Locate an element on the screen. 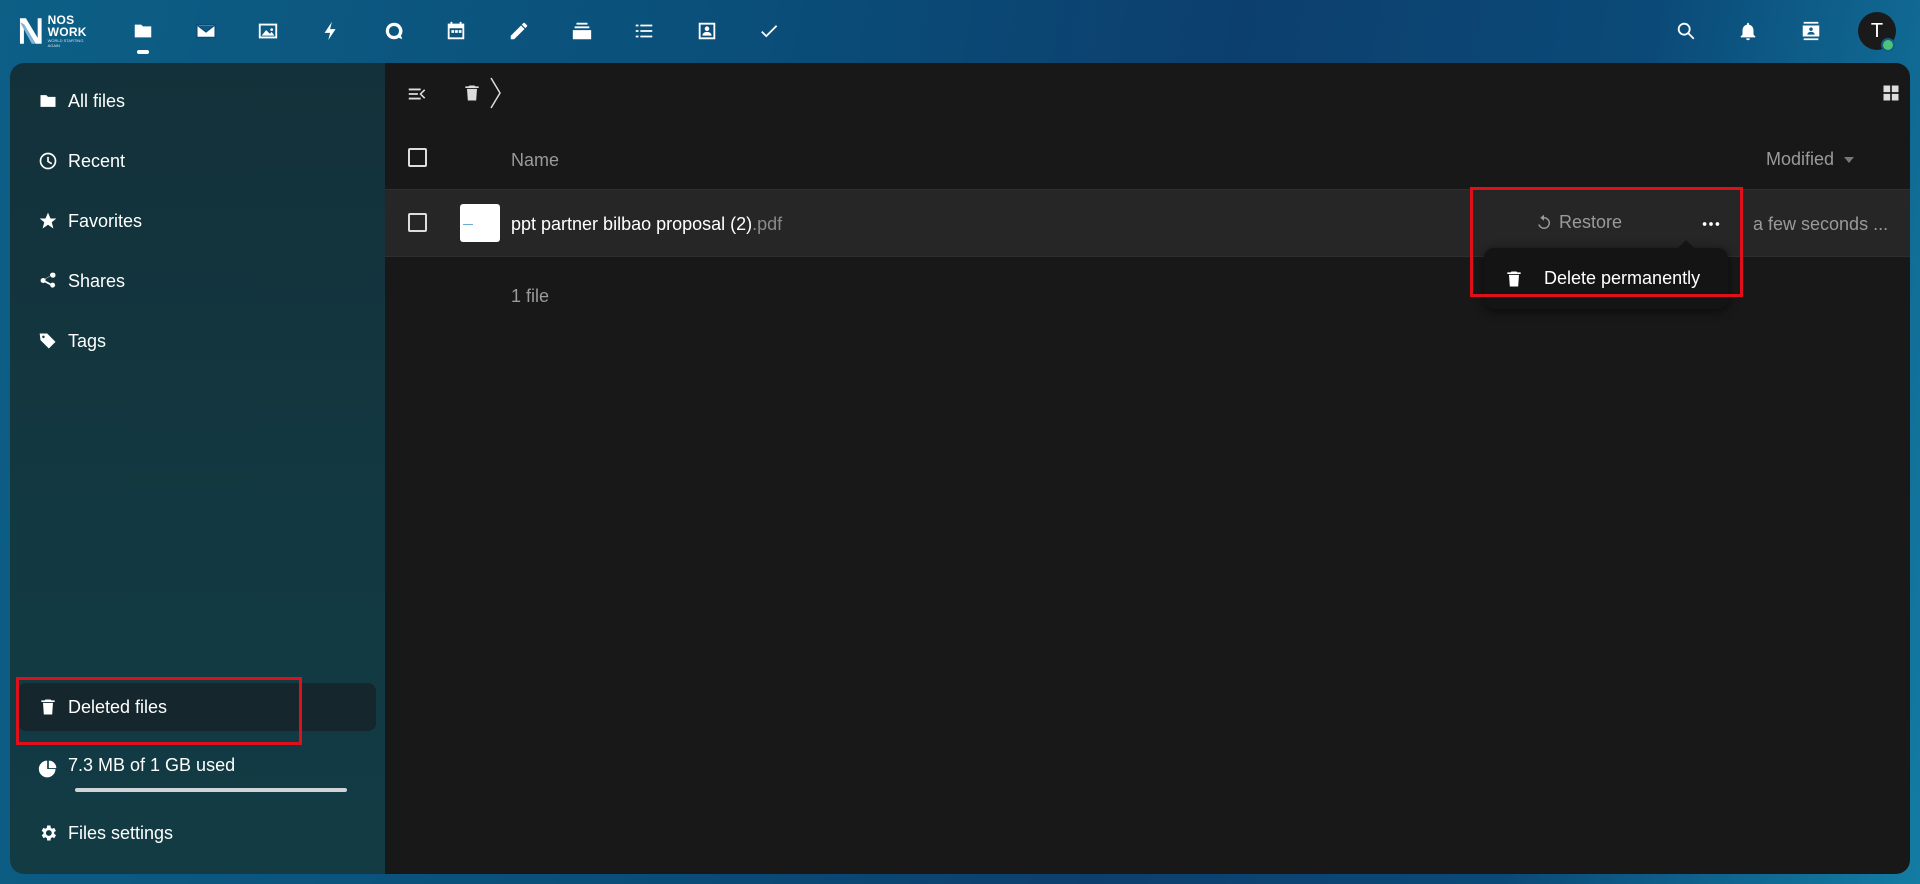  file-basename: ppt partner bilbao proposal (2) is located at coordinates (632, 224).